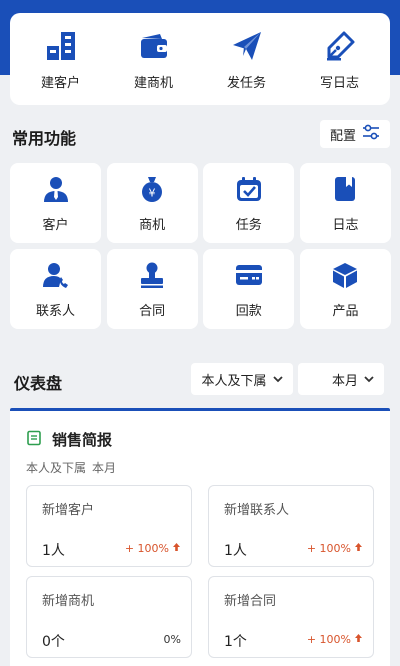 Image resolution: width=400 pixels, height=666 pixels. I want to click on person-phone-icon, so click(56, 275).